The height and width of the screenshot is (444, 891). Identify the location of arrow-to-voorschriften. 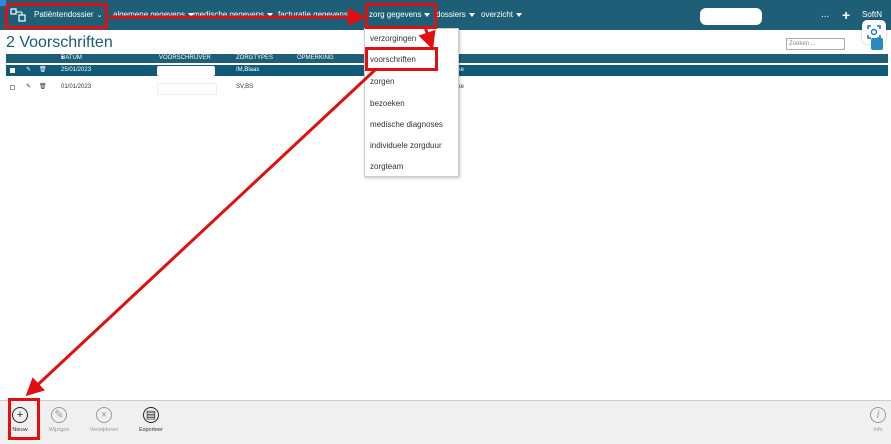
(427, 38).